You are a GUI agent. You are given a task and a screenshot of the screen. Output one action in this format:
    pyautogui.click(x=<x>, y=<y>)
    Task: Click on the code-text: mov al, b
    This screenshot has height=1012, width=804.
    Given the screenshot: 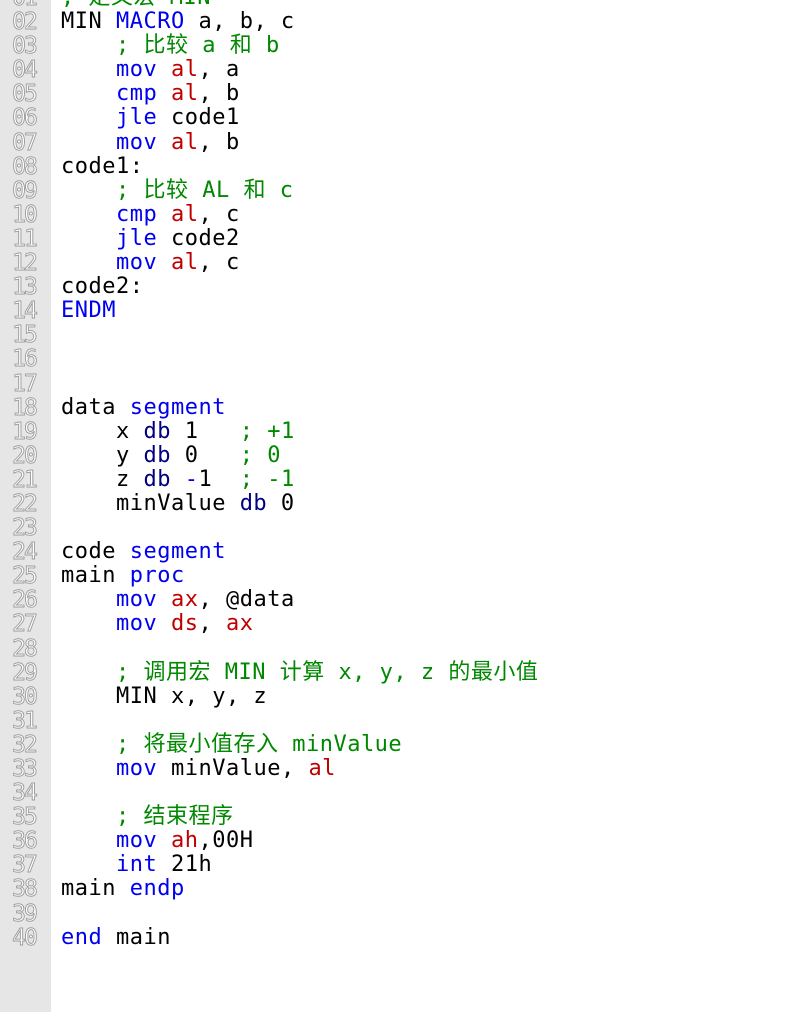 What is the action you would take?
    pyautogui.click(x=150, y=142)
    